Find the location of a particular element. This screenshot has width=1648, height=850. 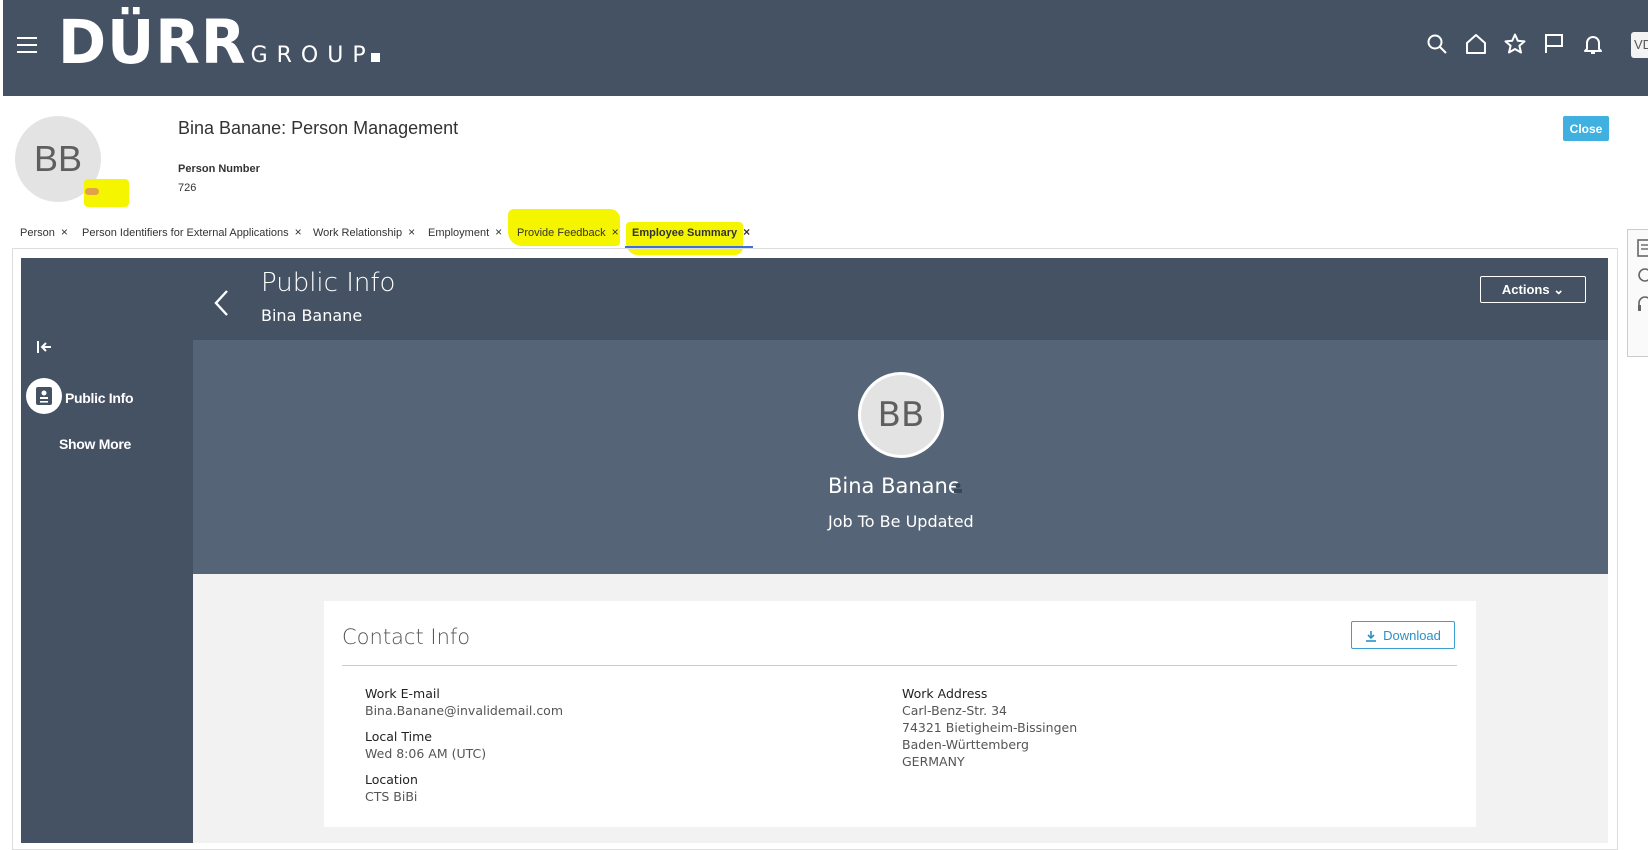

tab-label: Employment is located at coordinates (459, 233).